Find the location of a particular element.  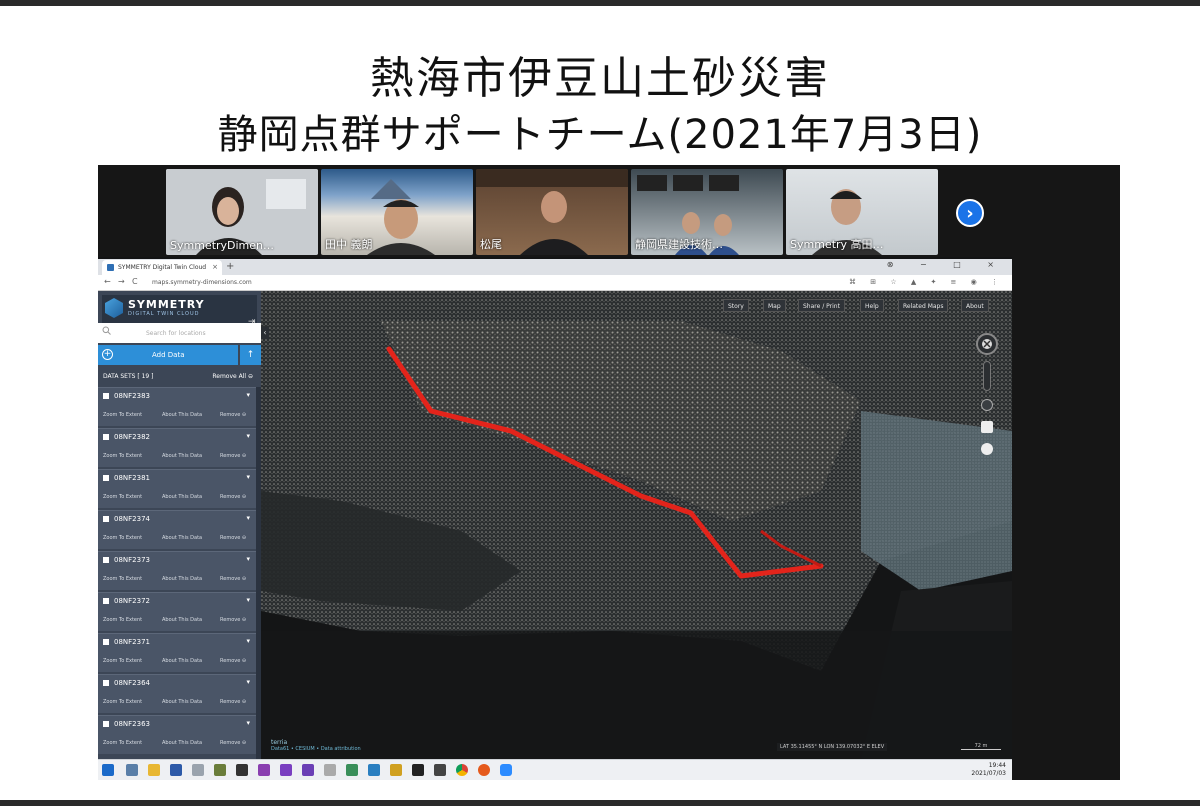

split-view-icon is located at coordinates (987, 427).